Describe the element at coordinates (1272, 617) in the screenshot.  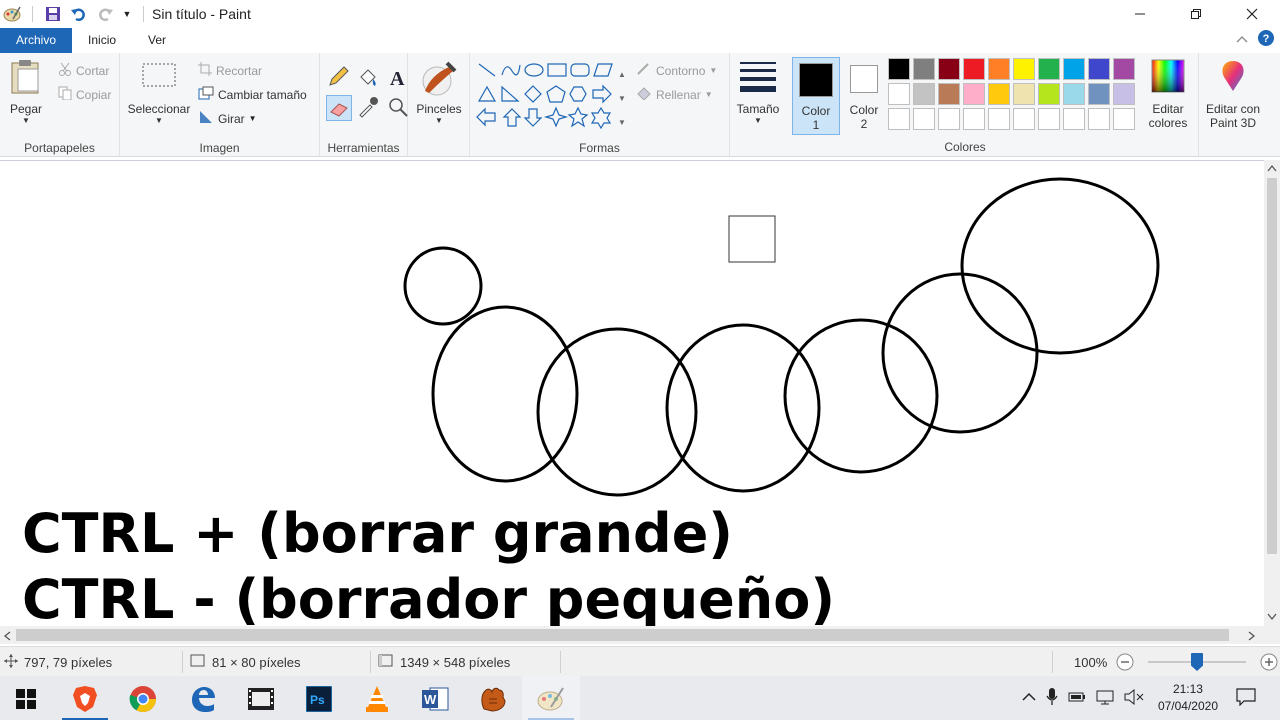
I see `scroll-down-arrow-icon` at that location.